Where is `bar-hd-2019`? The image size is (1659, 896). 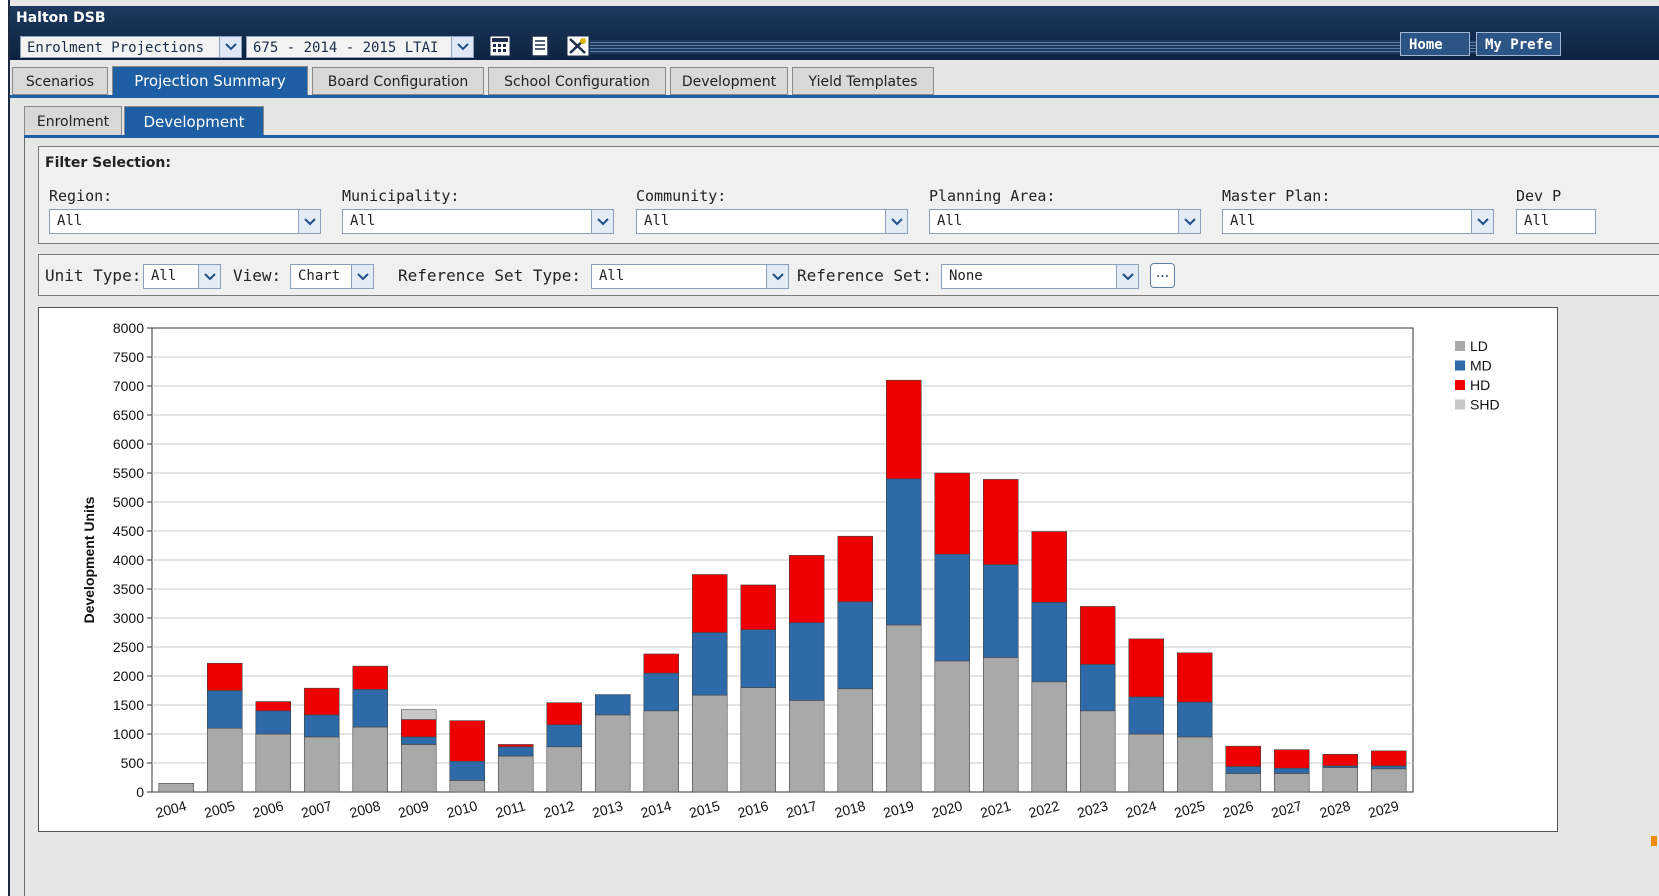 bar-hd-2019 is located at coordinates (903, 429).